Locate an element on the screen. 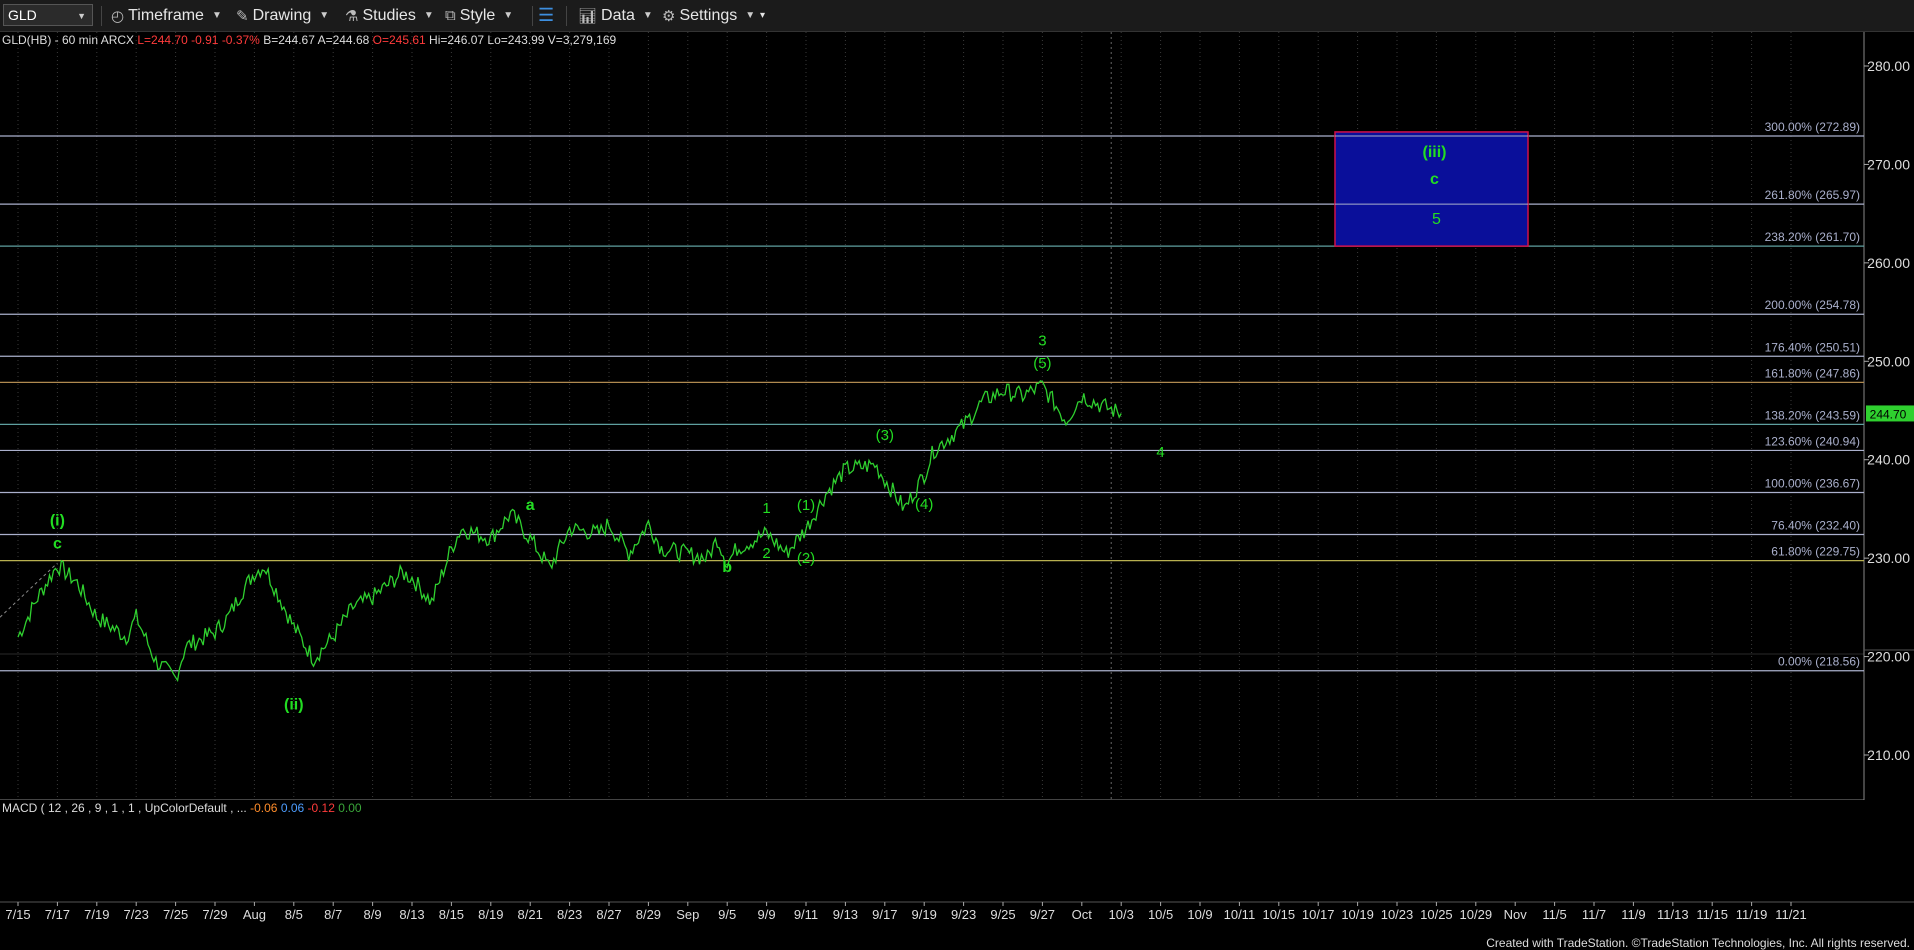 This screenshot has width=1914, height=950. gear-icon: ⚙ is located at coordinates (669, 16).